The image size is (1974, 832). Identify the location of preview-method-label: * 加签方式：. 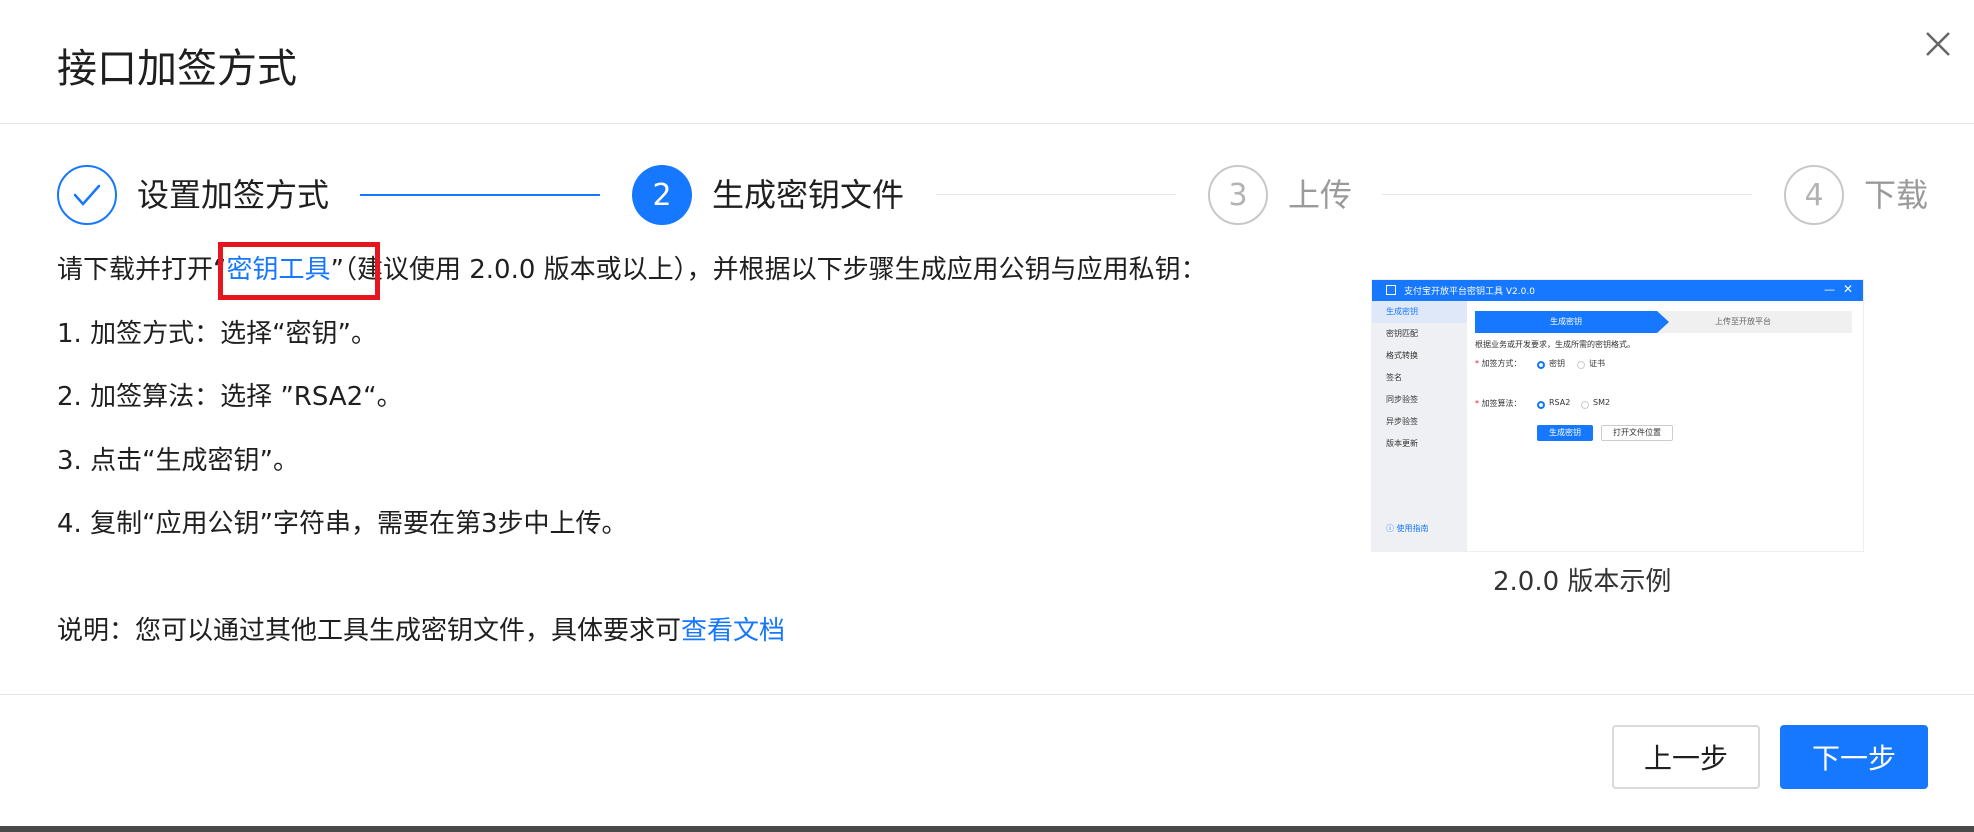
(1498, 363).